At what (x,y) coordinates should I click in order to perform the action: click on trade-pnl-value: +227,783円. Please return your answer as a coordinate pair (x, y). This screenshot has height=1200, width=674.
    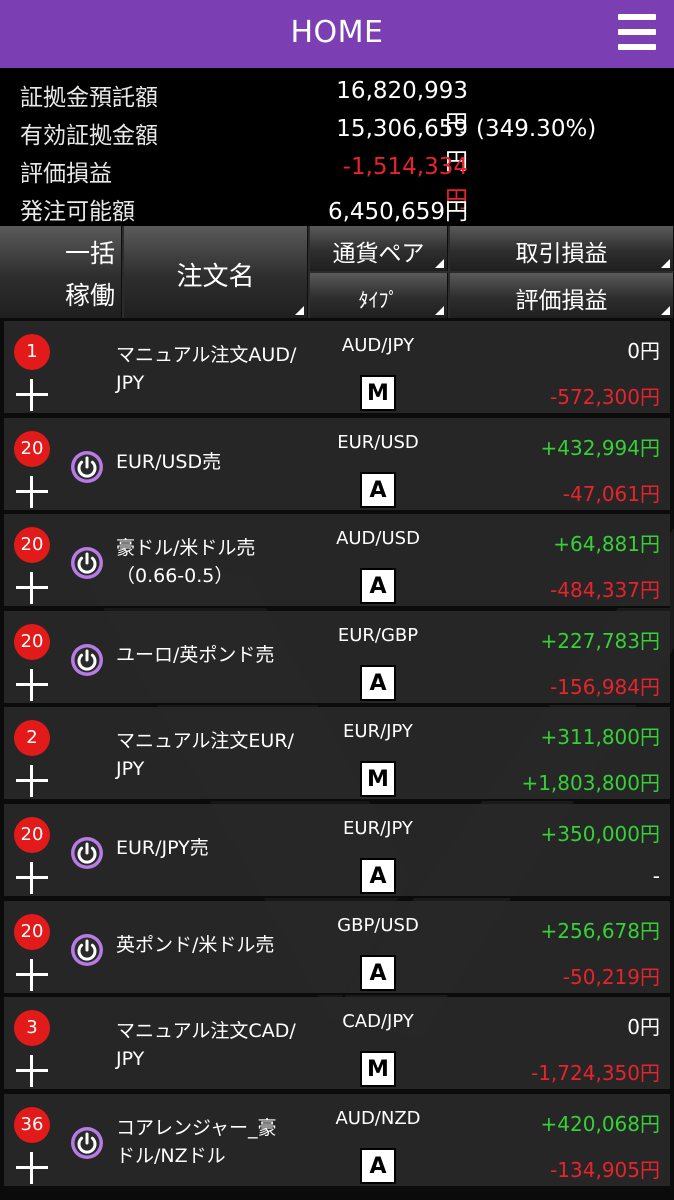
    Looking at the image, I should click on (600, 640).